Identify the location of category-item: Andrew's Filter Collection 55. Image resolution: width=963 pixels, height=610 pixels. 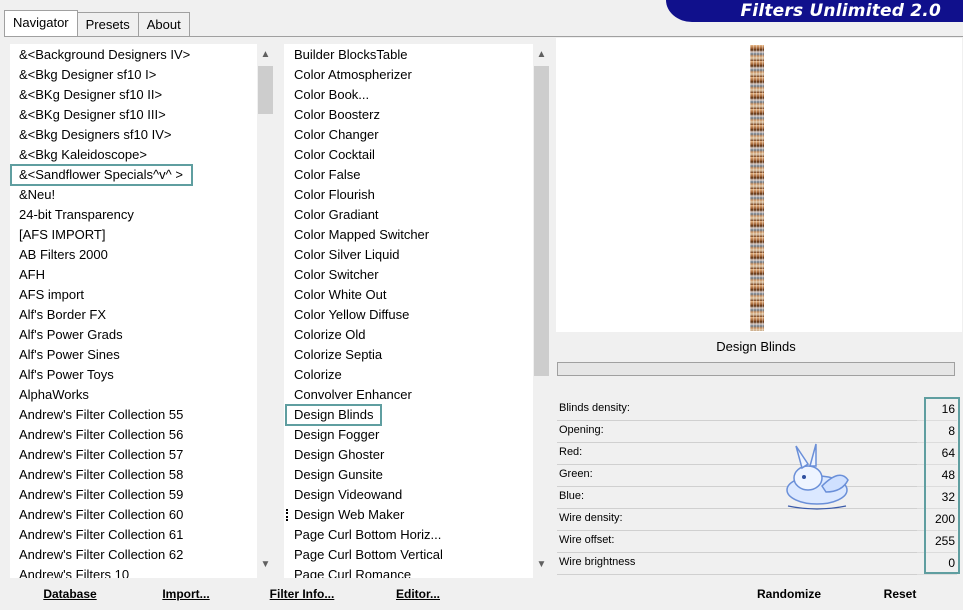
(133, 415).